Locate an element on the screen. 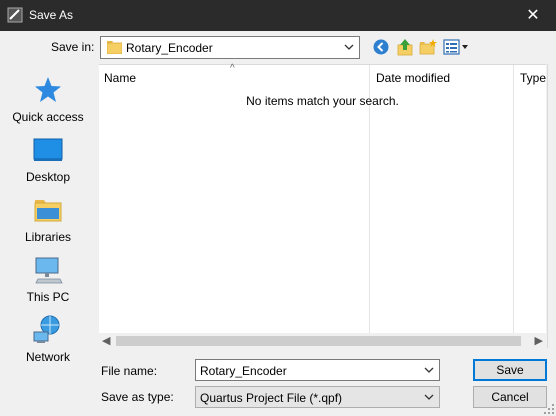 The height and width of the screenshot is (416, 556). save-in-value: Rotary_Encoder is located at coordinates (169, 48).